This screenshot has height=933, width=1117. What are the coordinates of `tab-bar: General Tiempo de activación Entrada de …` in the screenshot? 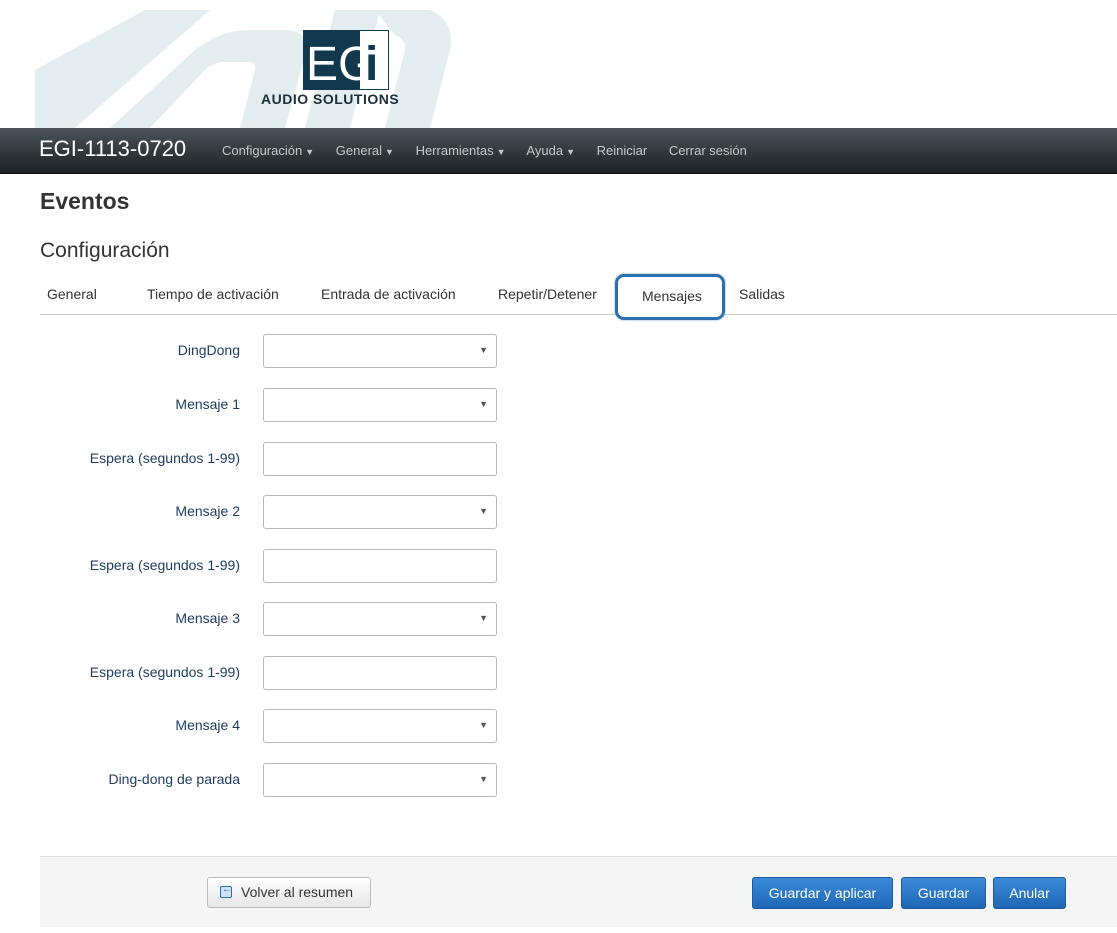 It's located at (578, 297).